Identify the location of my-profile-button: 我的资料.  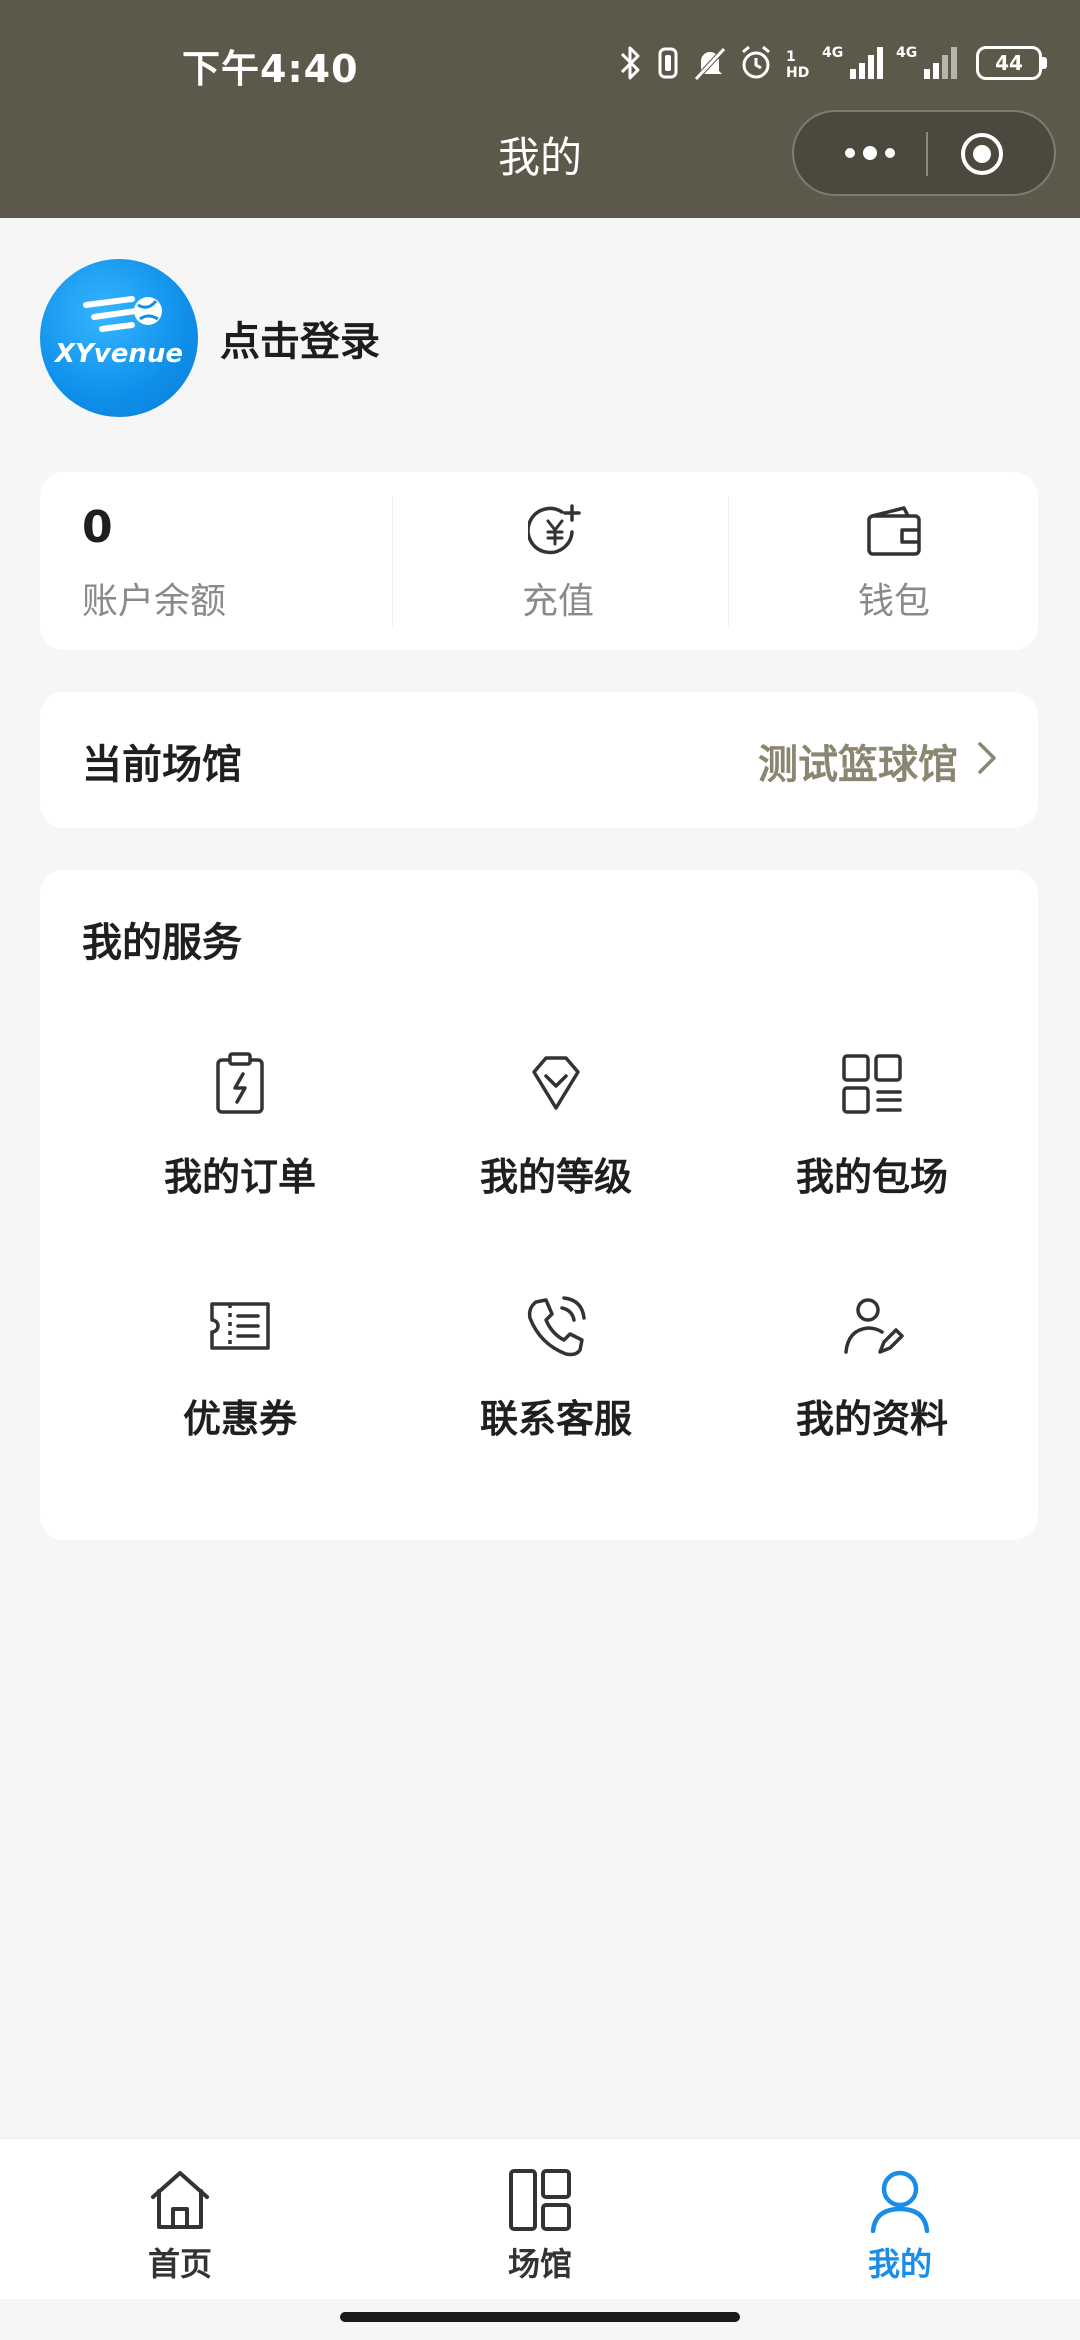
(872, 1380).